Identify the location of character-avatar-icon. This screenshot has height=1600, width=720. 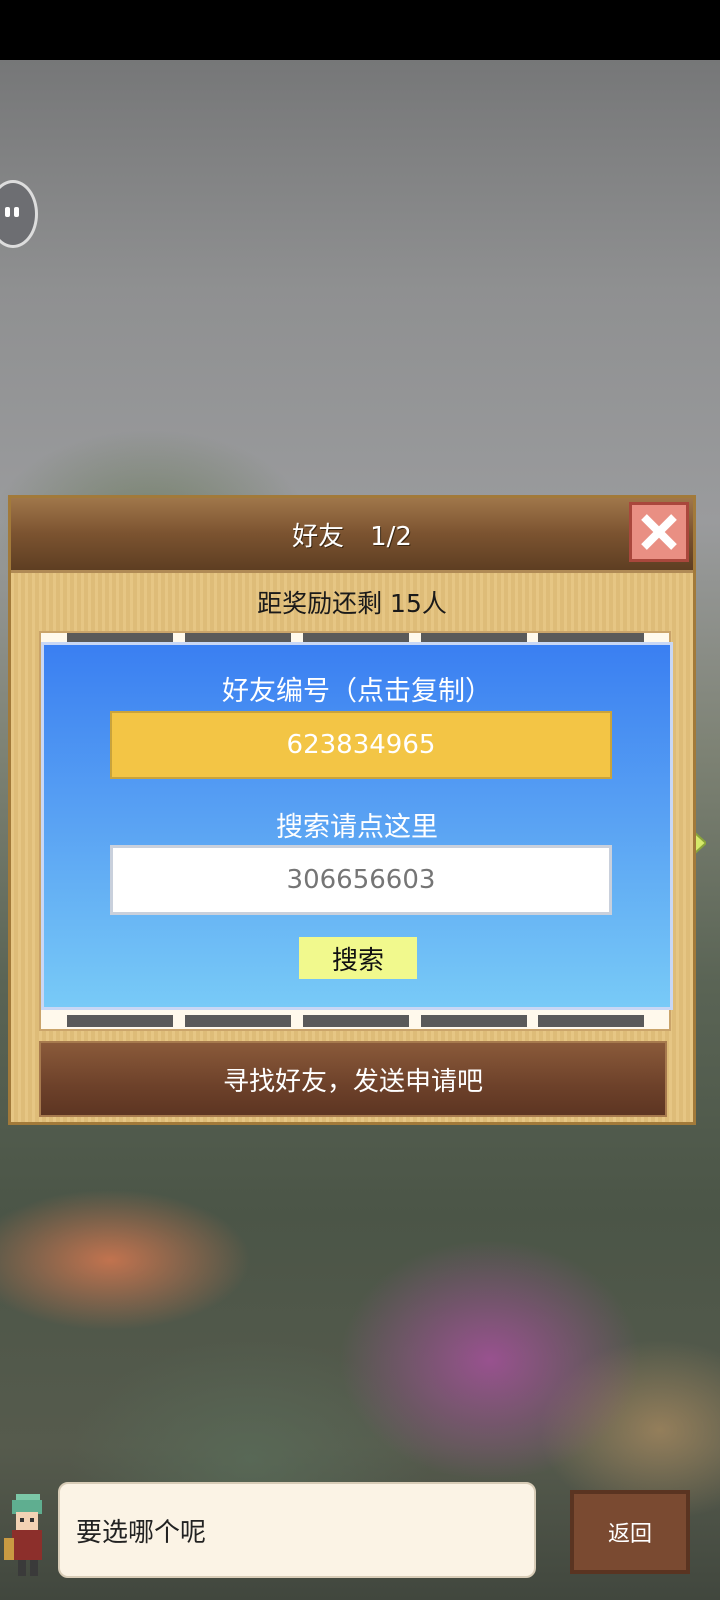
(23, 1535).